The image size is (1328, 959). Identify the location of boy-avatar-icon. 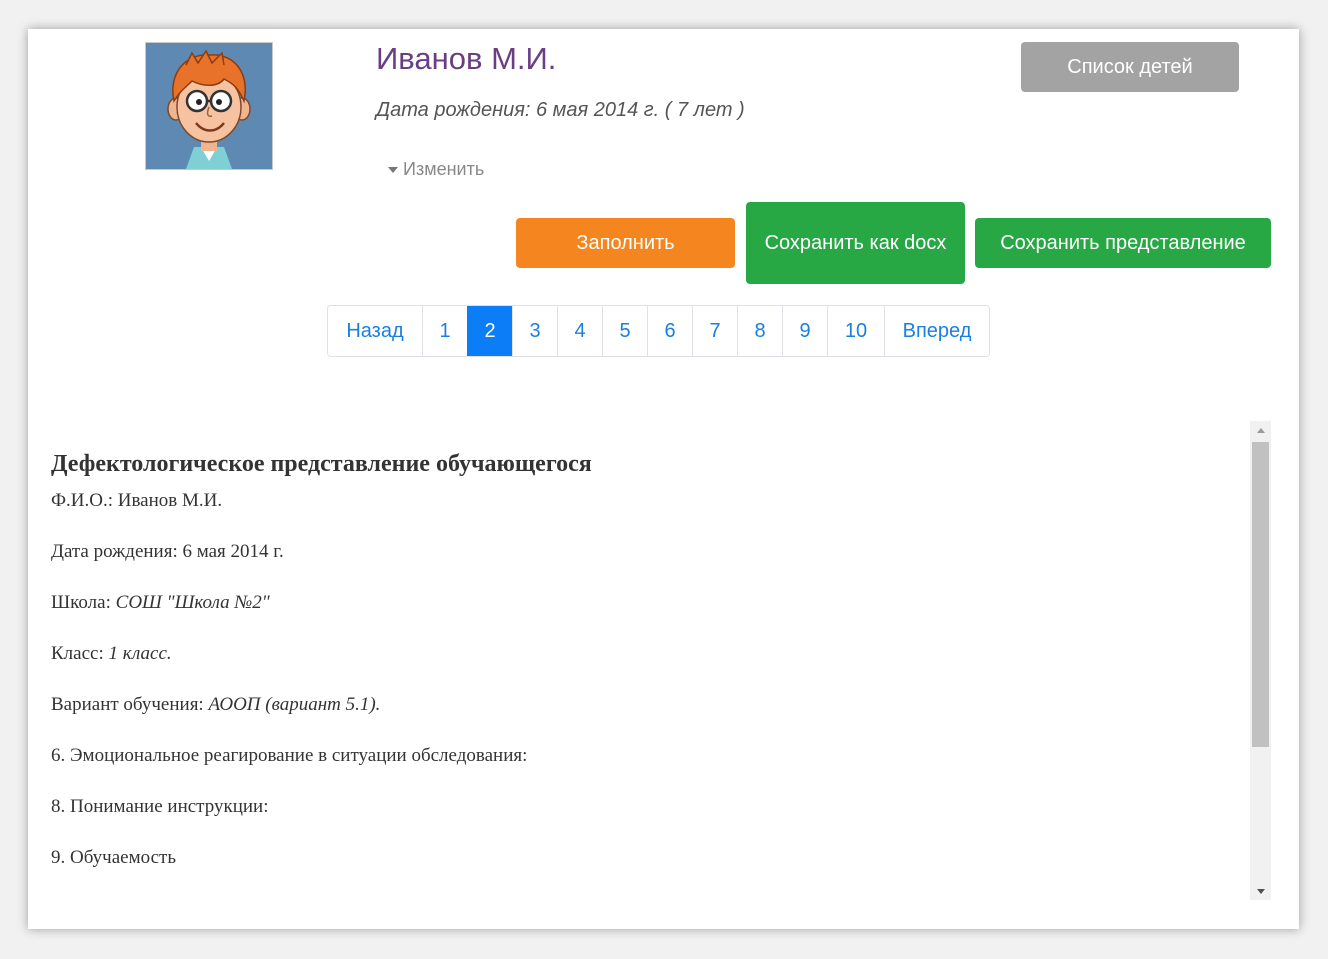
(209, 106).